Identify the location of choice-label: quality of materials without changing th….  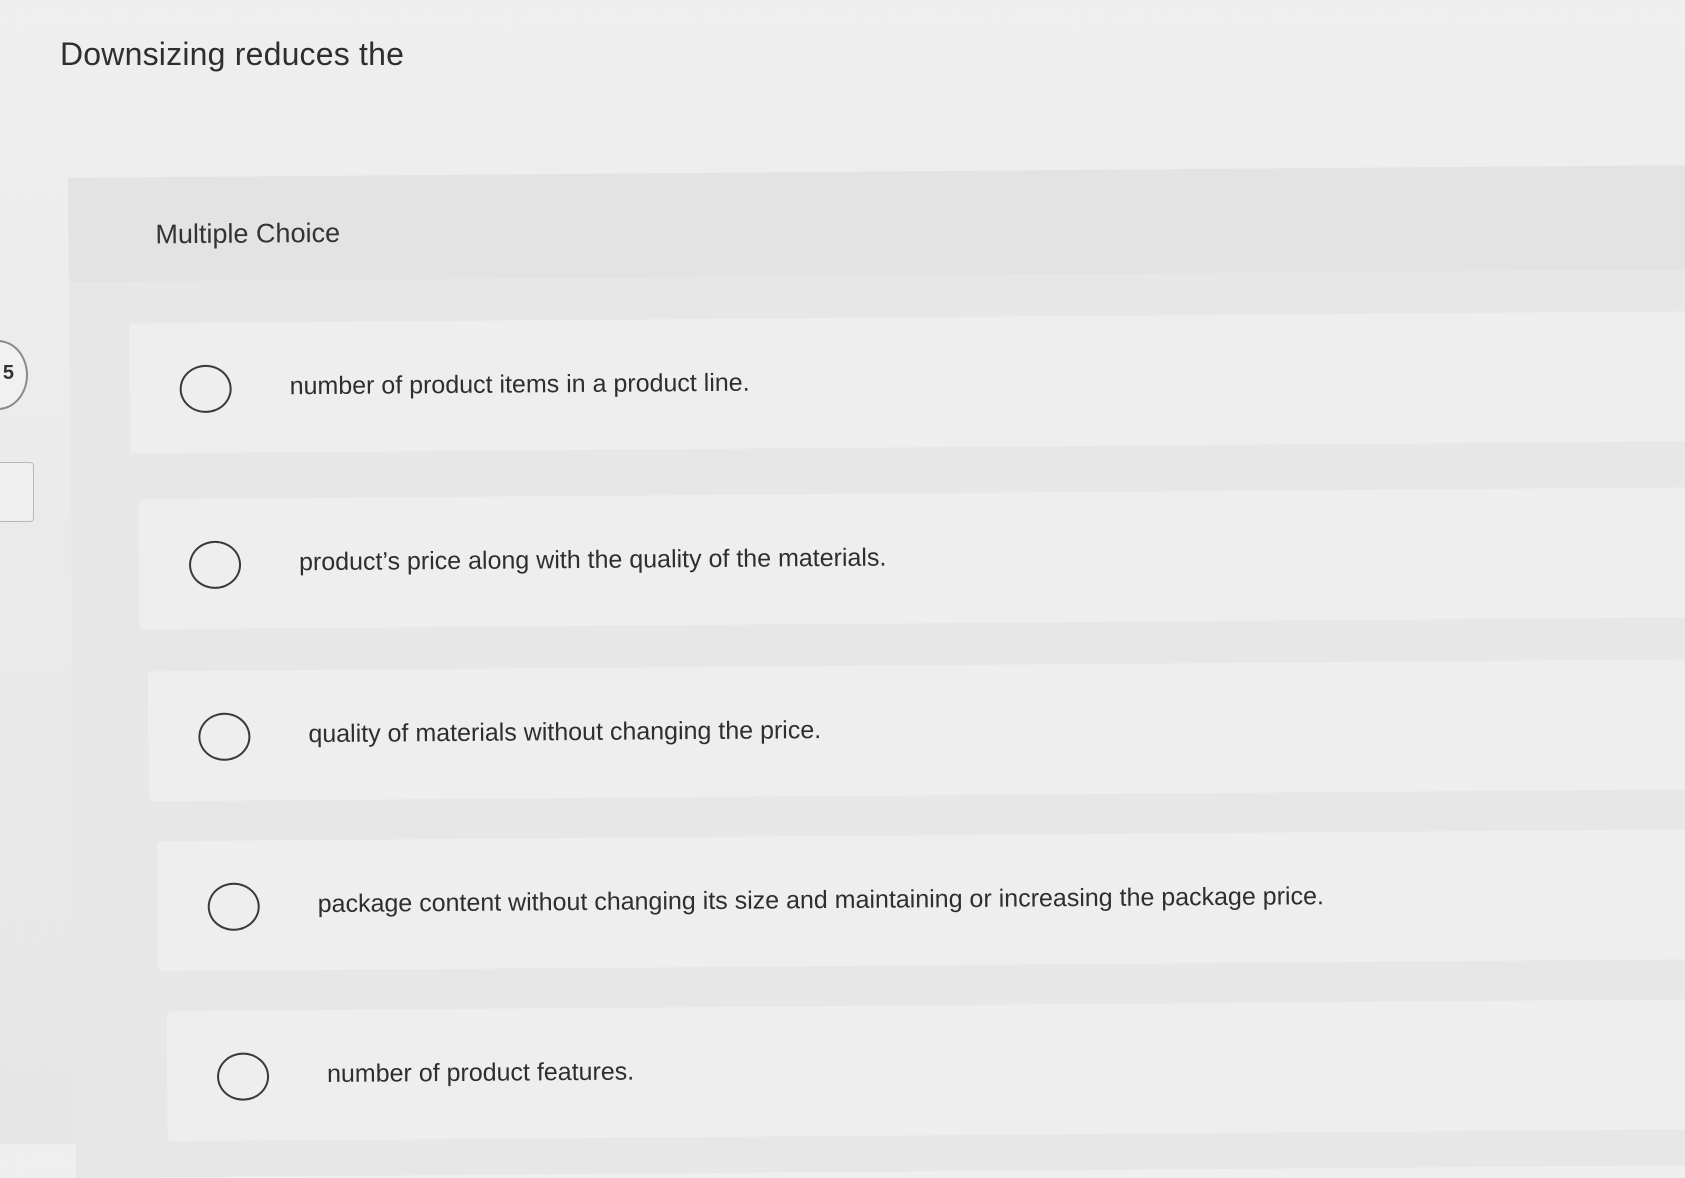
(565, 732).